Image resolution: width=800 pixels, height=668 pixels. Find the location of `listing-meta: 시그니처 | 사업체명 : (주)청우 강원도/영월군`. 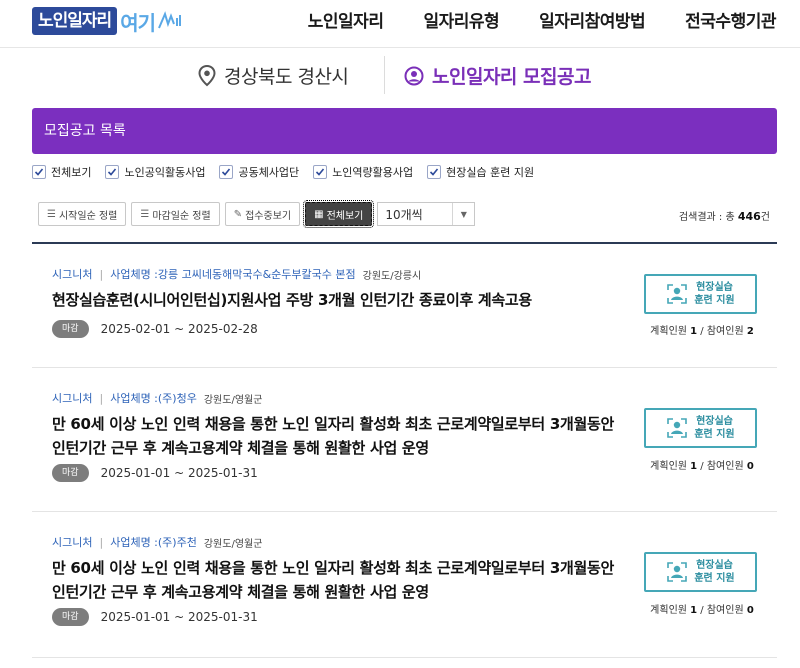

listing-meta: 시그니처 | 사업체명 : (주)청우 강원도/영월군 is located at coordinates (157, 398).